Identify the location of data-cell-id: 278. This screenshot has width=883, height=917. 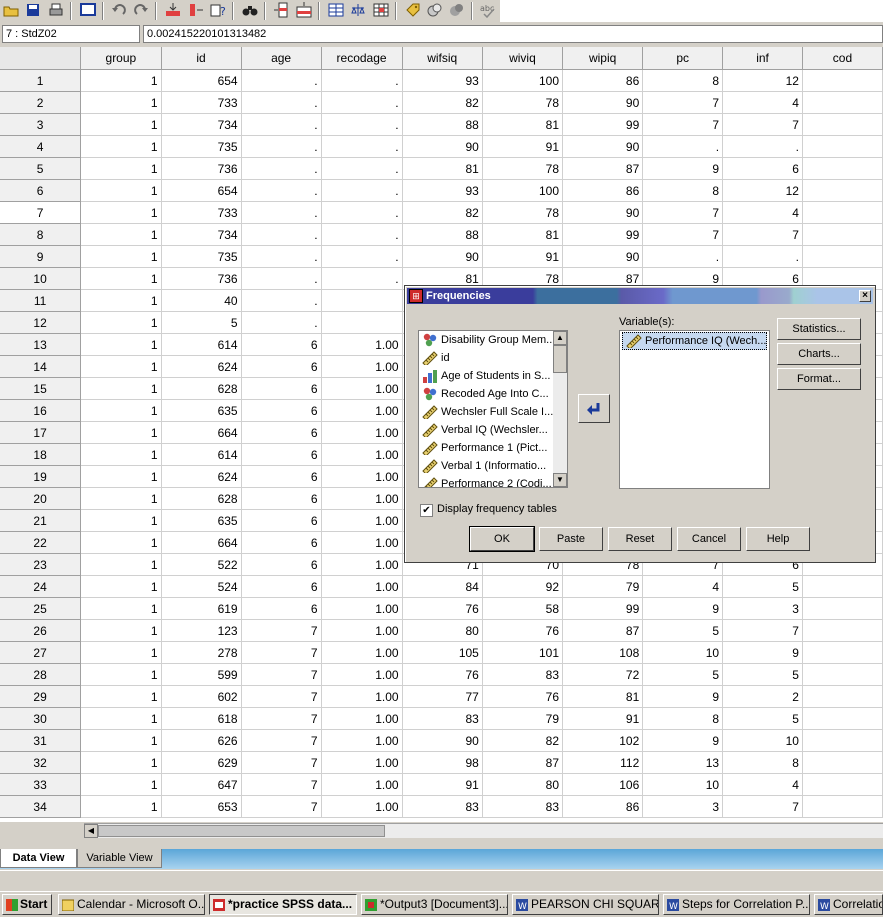
(201, 652).